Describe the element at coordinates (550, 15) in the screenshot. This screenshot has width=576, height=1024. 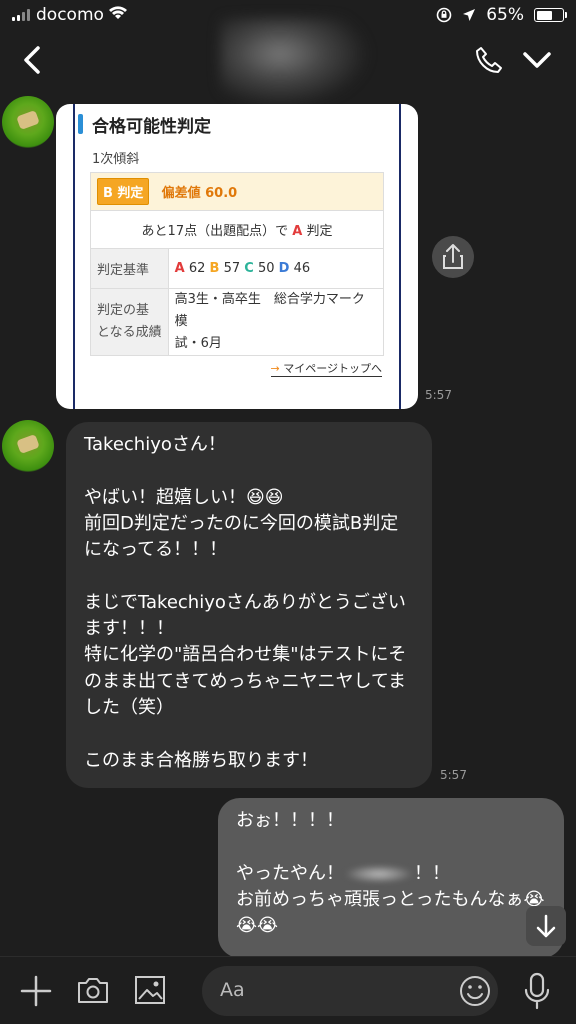
I see `battery-icon` at that location.